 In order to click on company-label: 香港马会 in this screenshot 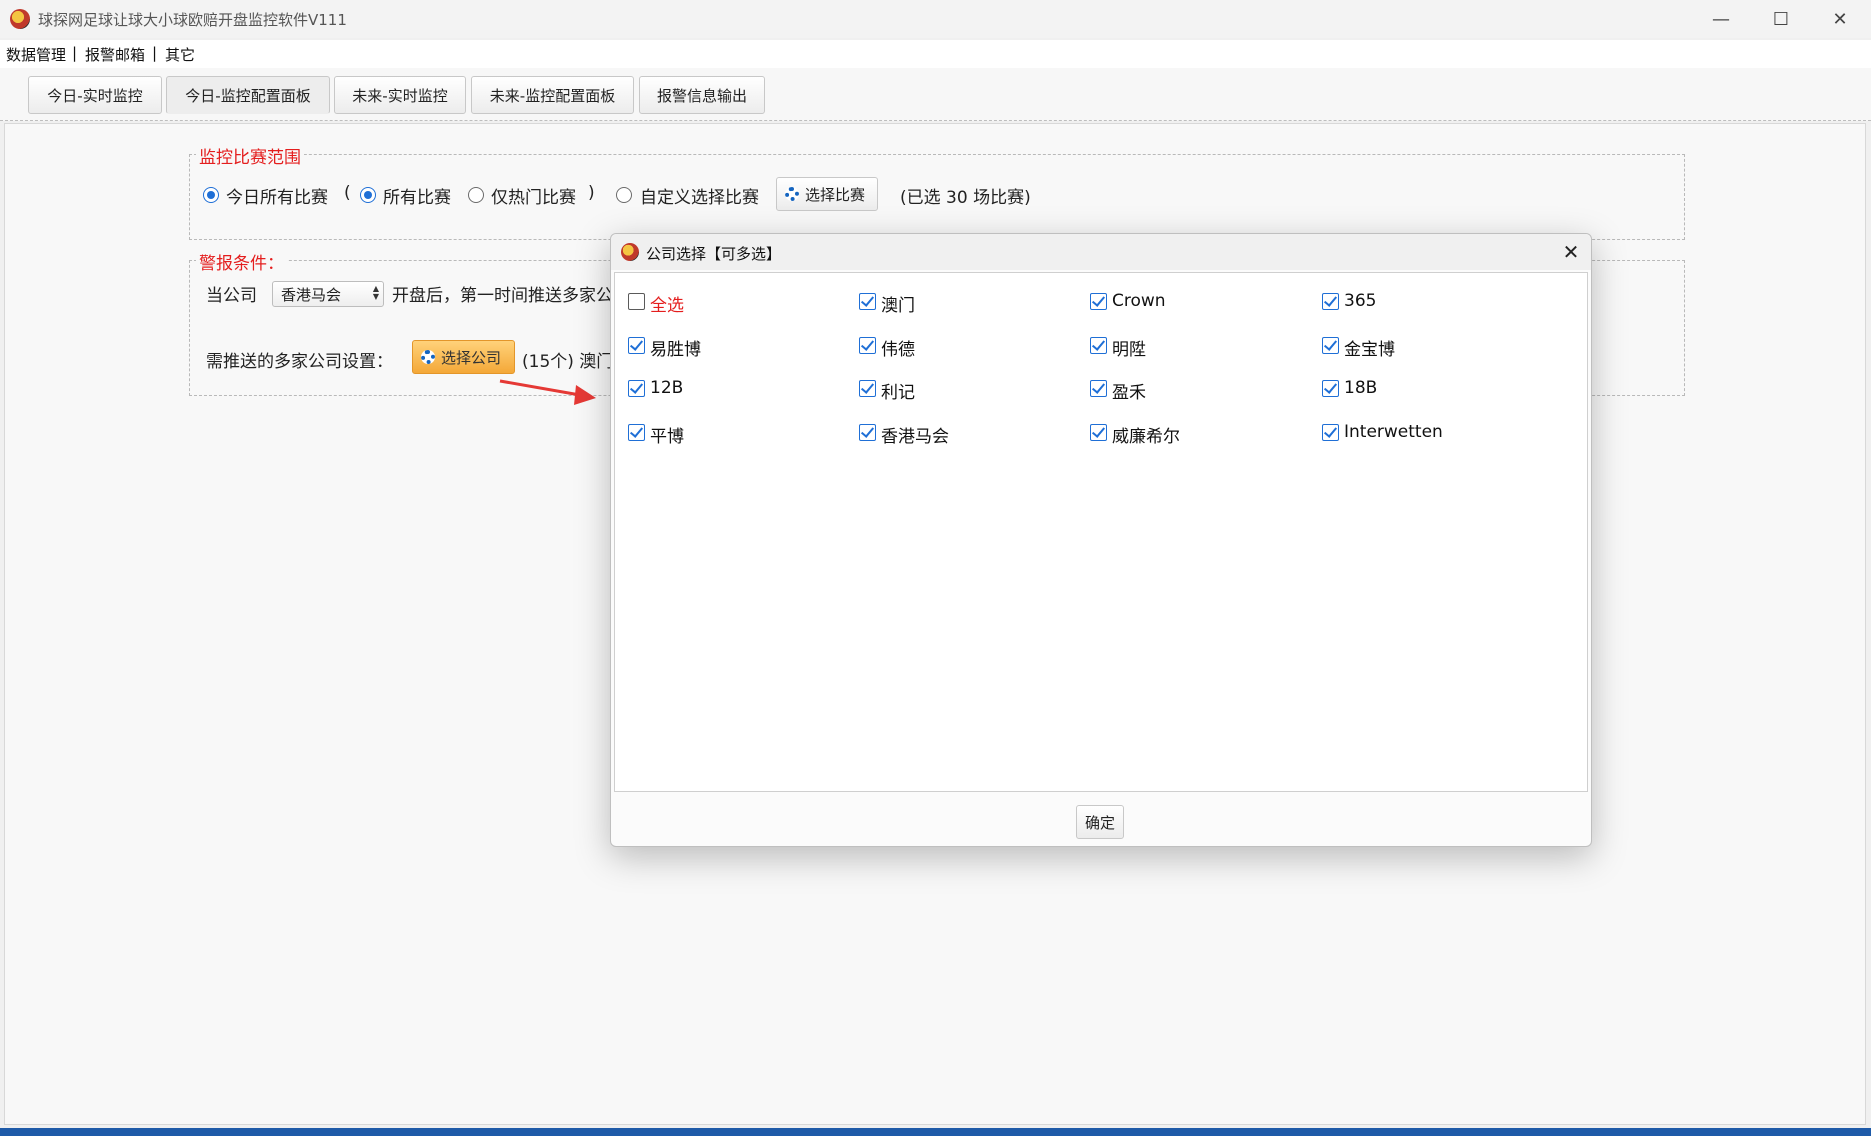, I will do `click(915, 437)`.